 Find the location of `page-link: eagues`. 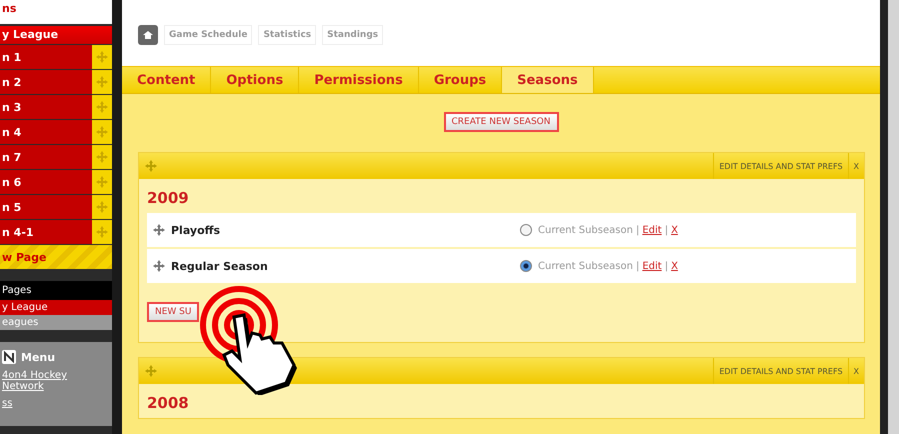

page-link: eagues is located at coordinates (56, 322).